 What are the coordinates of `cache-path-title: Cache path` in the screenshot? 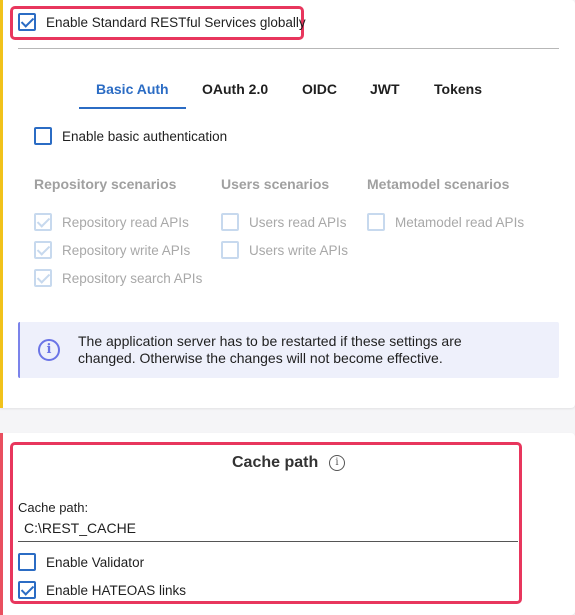 It's located at (275, 462).